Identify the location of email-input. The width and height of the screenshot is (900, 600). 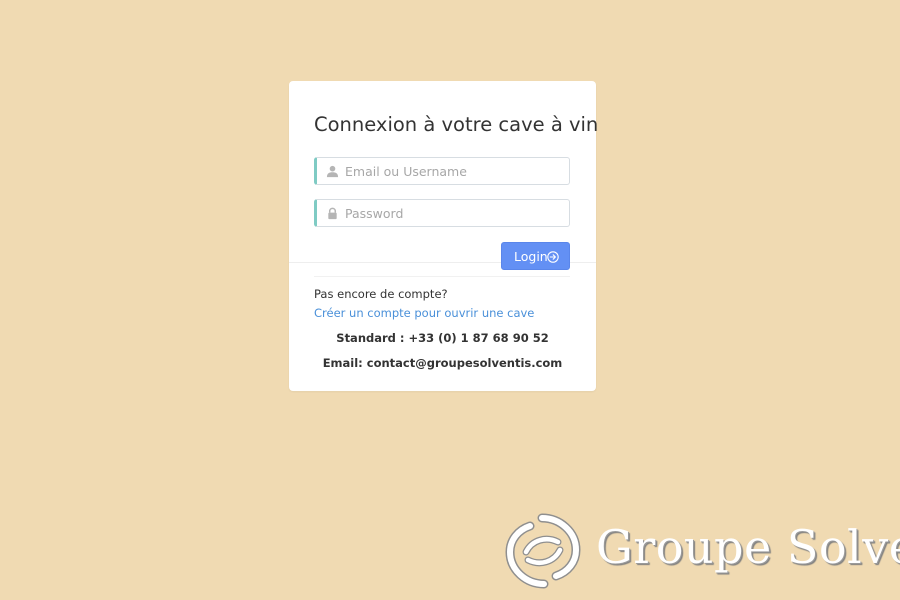
(455, 171).